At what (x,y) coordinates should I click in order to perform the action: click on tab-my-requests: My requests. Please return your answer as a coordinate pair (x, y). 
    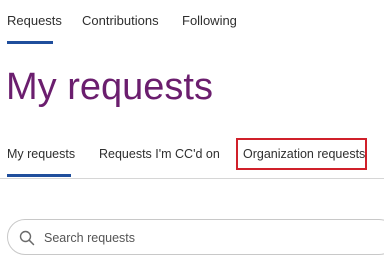
    Looking at the image, I should click on (41, 154).